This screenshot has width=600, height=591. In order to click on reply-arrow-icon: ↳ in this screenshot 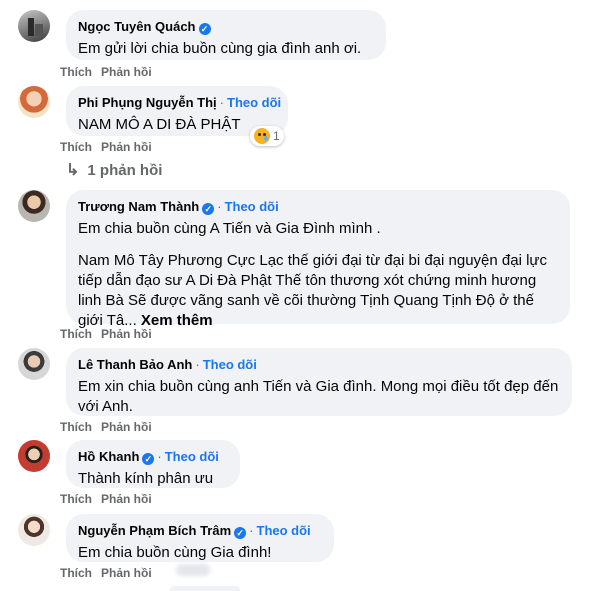, I will do `click(73, 170)`.